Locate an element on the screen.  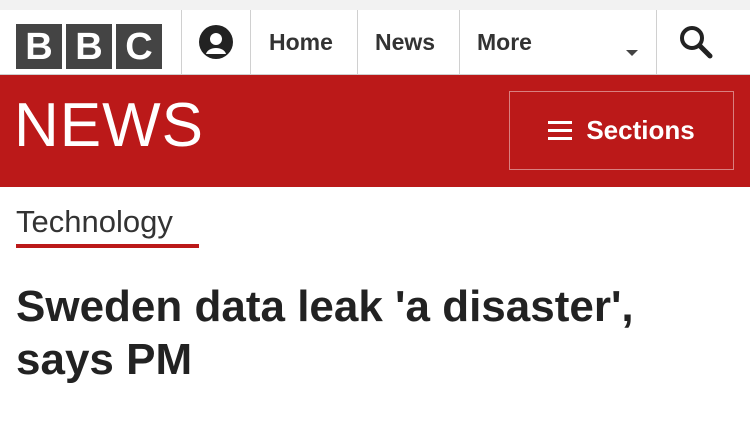
chevron-down-icon is located at coordinates (632, 53).